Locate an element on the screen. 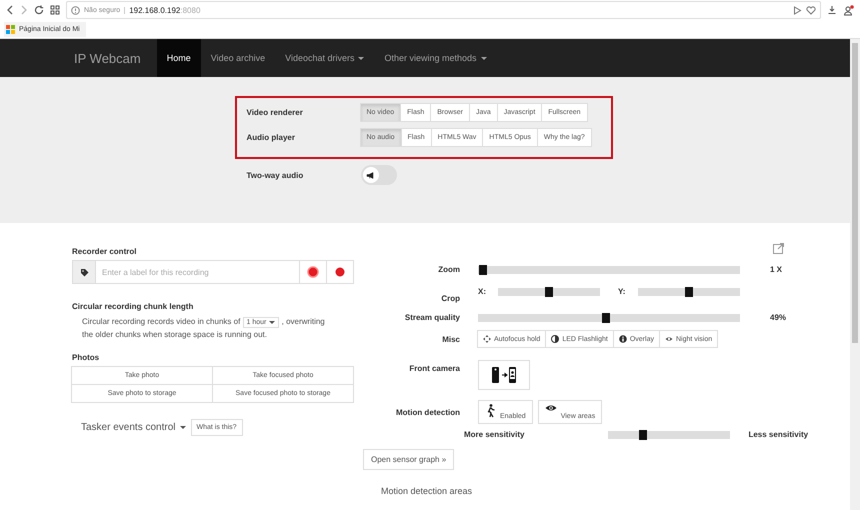 This screenshot has width=860, height=510. sensitivity-label: Less sensitivity is located at coordinates (778, 434).